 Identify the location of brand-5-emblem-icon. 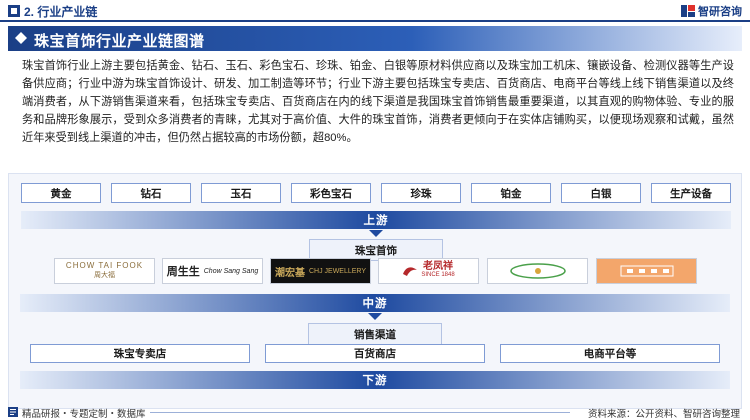
(537, 271).